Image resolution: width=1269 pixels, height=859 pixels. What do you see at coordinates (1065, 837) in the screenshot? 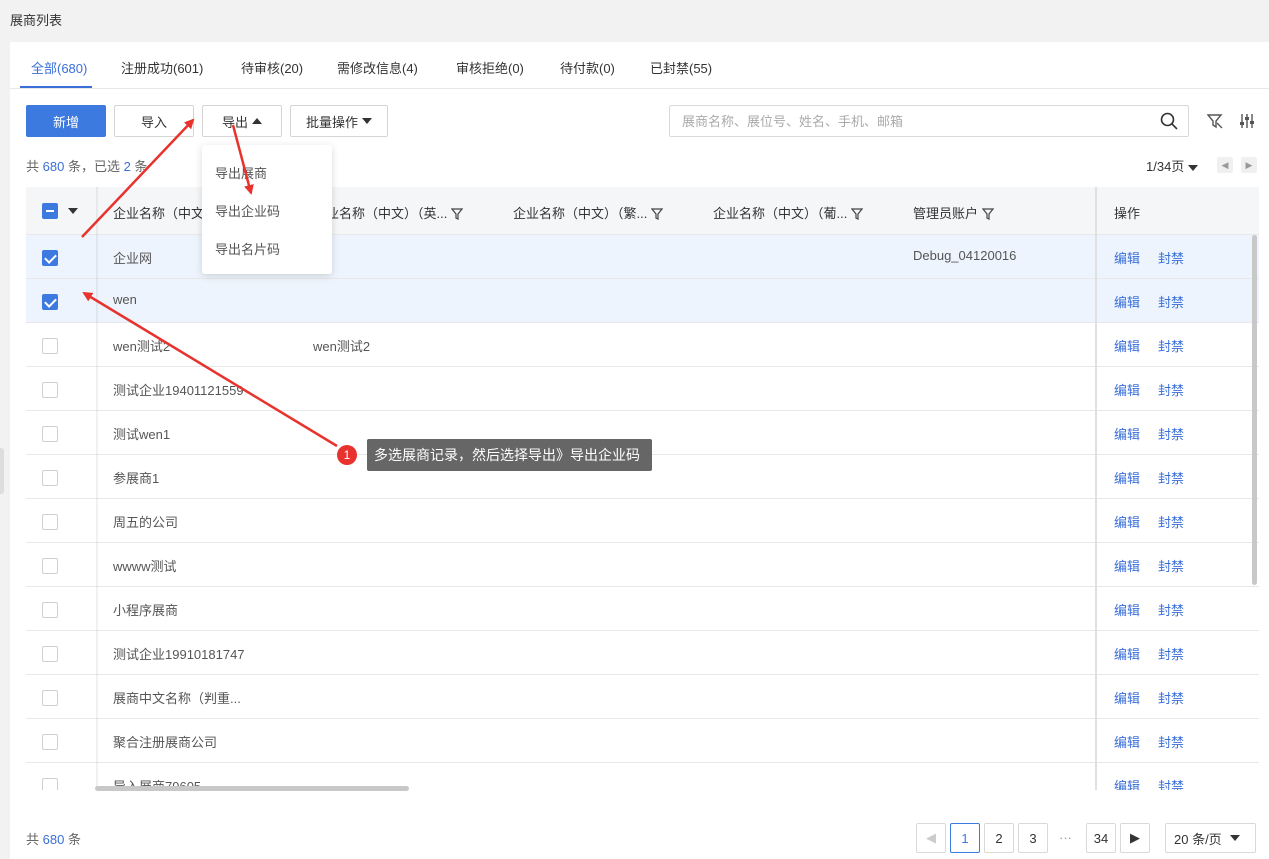
I see `page-ellipsis: ···` at bounding box center [1065, 837].